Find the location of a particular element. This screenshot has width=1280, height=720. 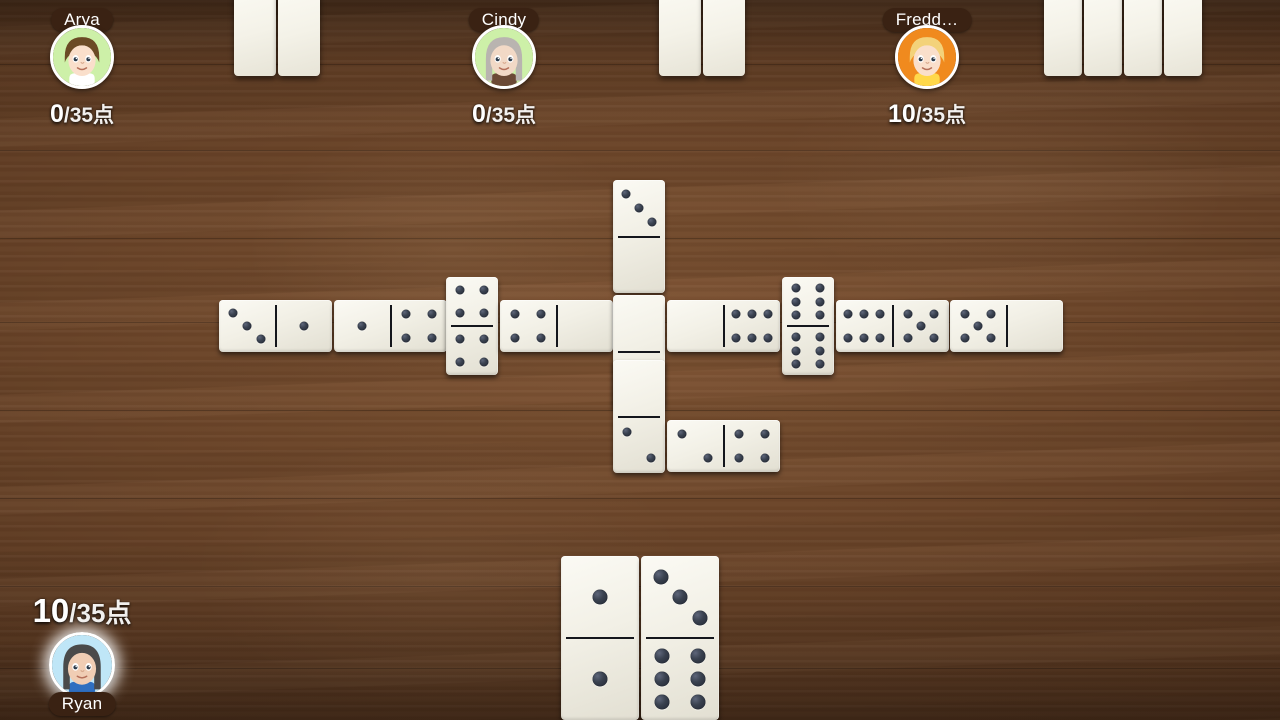

player-card-ryan: 10/35点 Ryan is located at coordinates (82, 650).